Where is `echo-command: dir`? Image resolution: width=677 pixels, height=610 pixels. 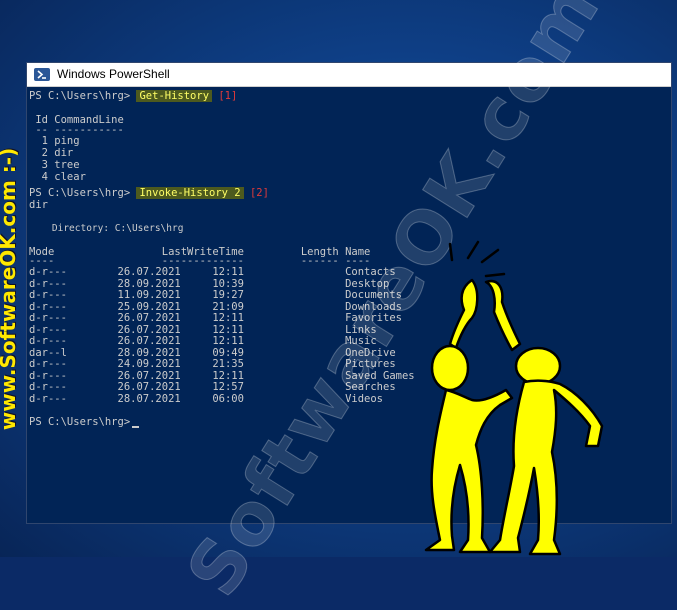
echo-command: dir is located at coordinates (38, 205).